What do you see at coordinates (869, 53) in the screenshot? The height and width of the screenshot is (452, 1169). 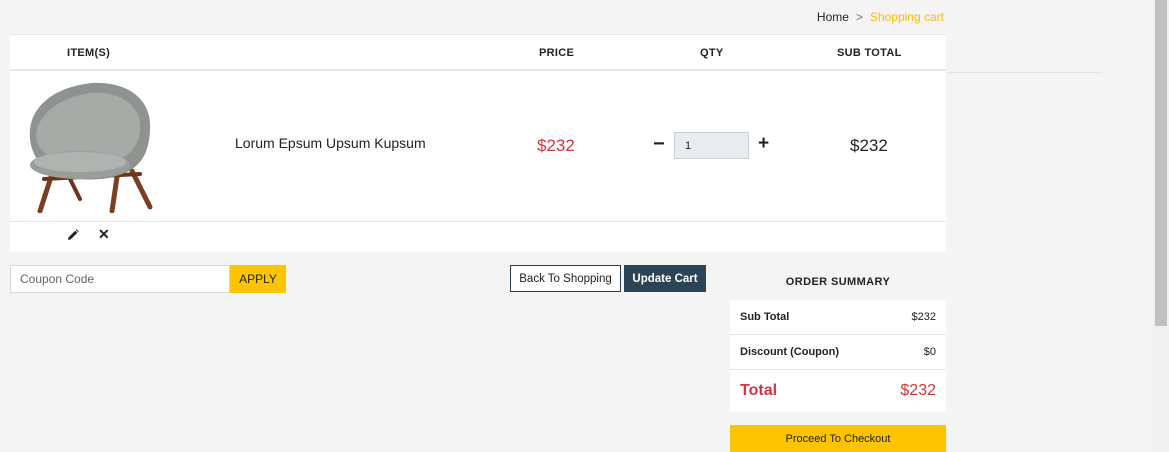 I see `header-subtotal: SUB TOTAL` at bounding box center [869, 53].